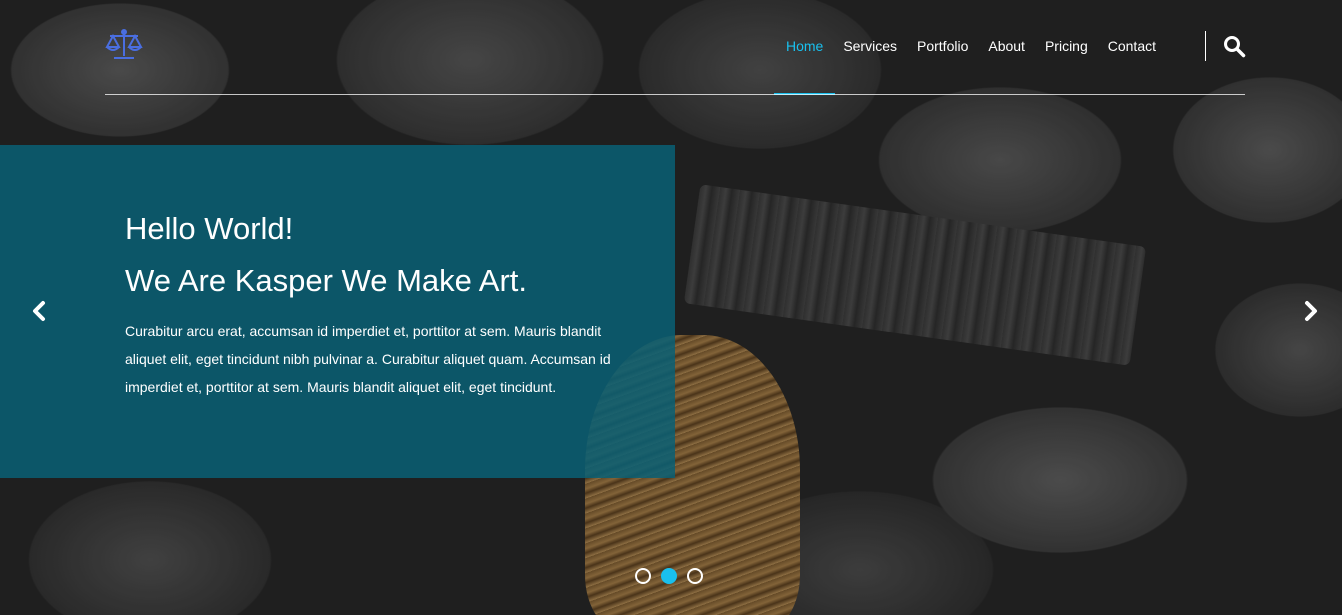 Image resolution: width=1342 pixels, height=615 pixels. What do you see at coordinates (870, 47) in the screenshot?
I see `nav-services: Services` at bounding box center [870, 47].